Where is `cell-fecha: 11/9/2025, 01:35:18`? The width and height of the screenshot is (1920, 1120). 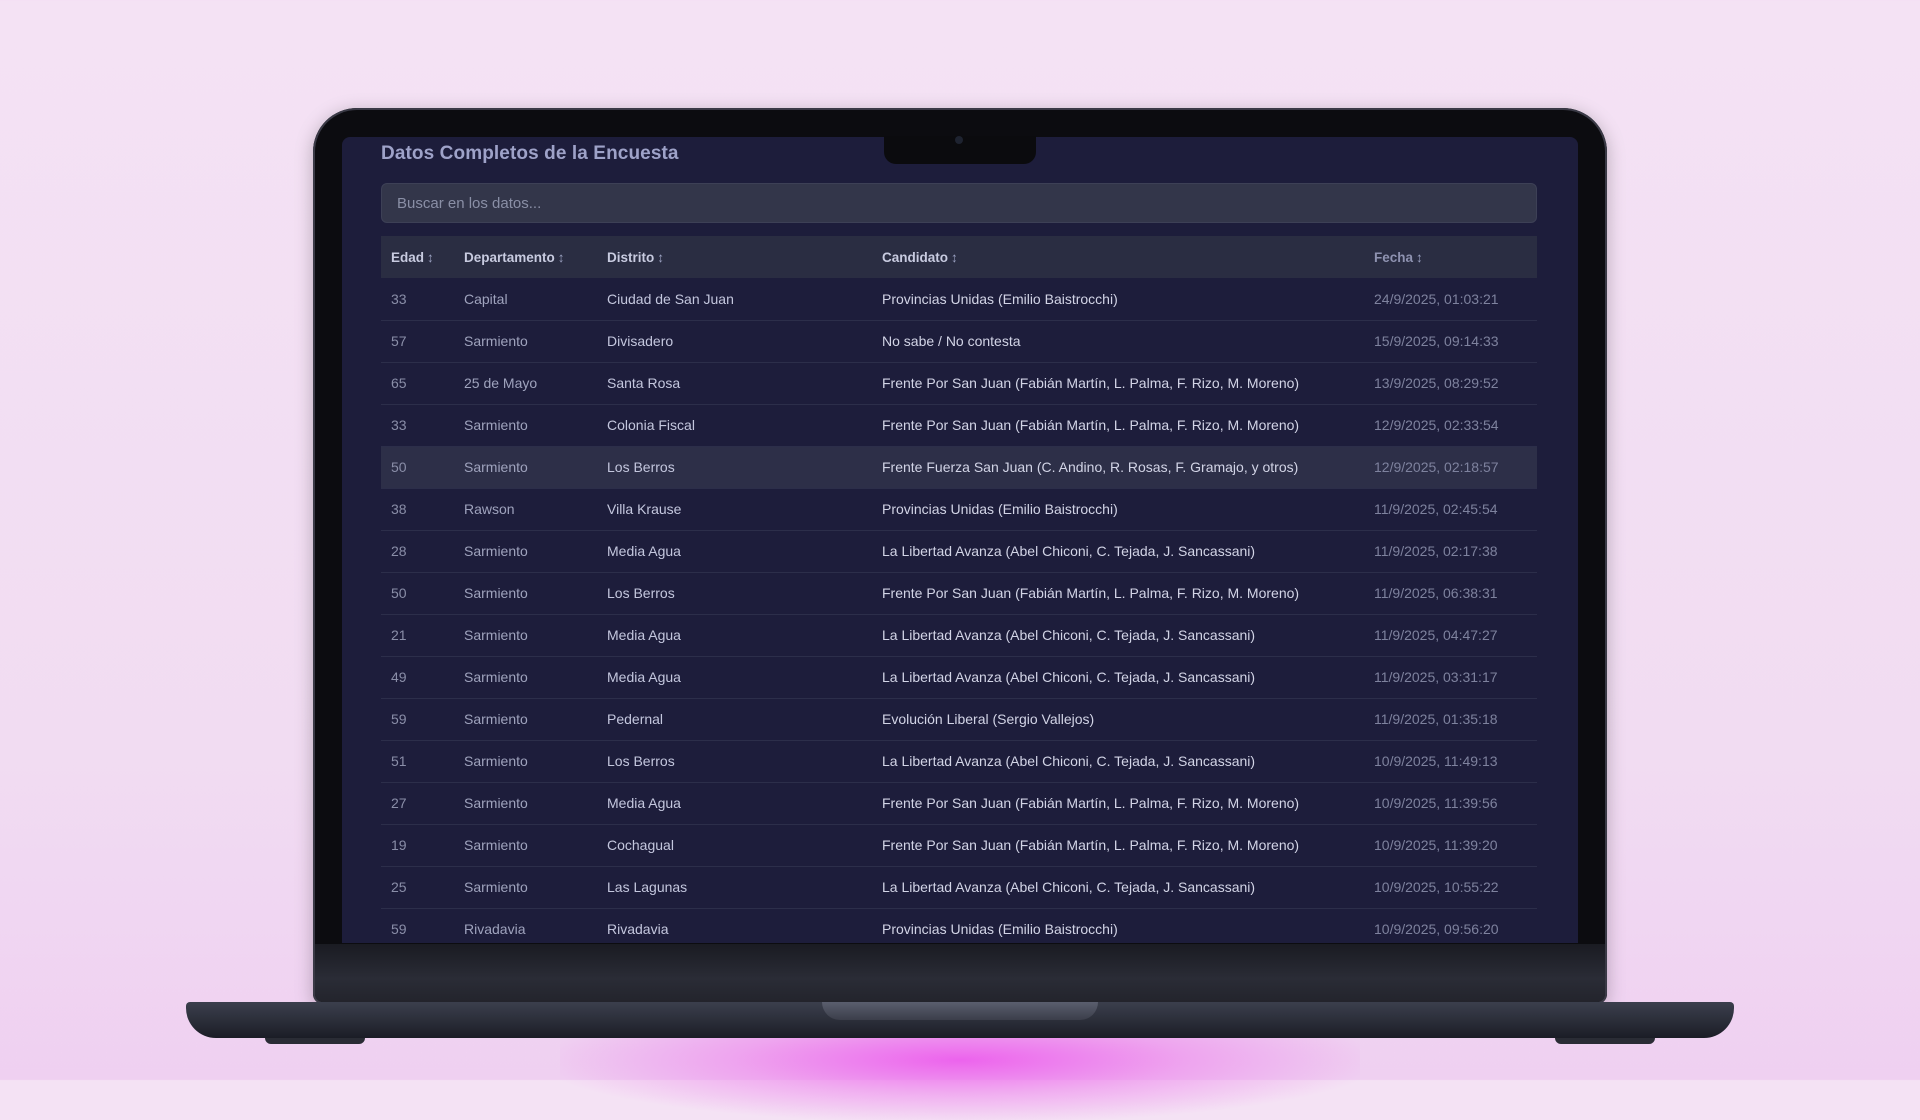
cell-fecha: 11/9/2025, 01:35:18 is located at coordinates (1436, 719).